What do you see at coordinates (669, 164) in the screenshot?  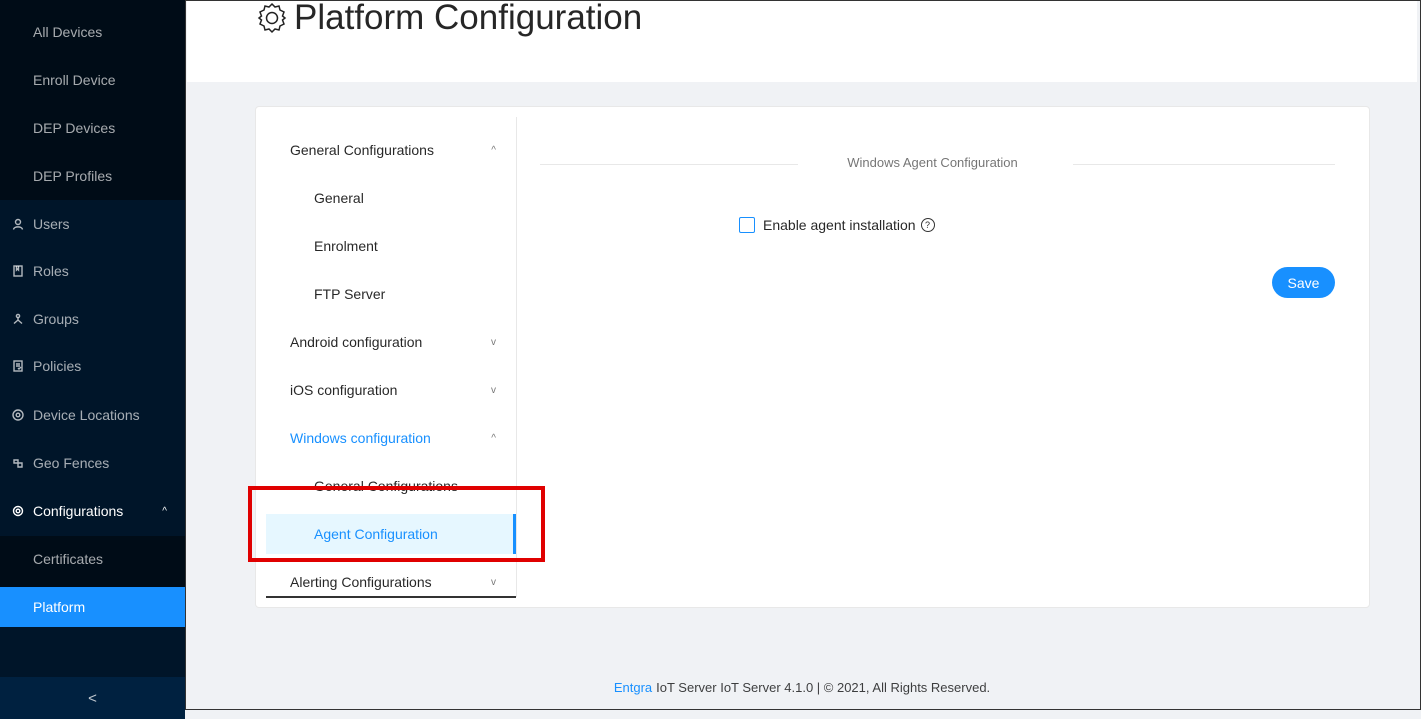 I see `section-divider-left` at bounding box center [669, 164].